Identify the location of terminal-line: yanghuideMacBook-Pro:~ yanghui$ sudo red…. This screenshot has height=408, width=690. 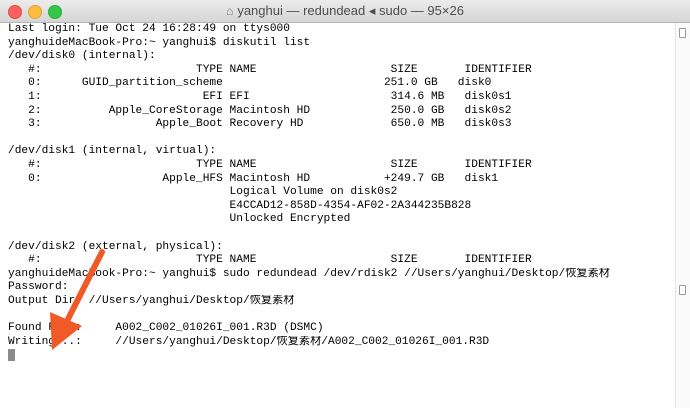
(309, 273).